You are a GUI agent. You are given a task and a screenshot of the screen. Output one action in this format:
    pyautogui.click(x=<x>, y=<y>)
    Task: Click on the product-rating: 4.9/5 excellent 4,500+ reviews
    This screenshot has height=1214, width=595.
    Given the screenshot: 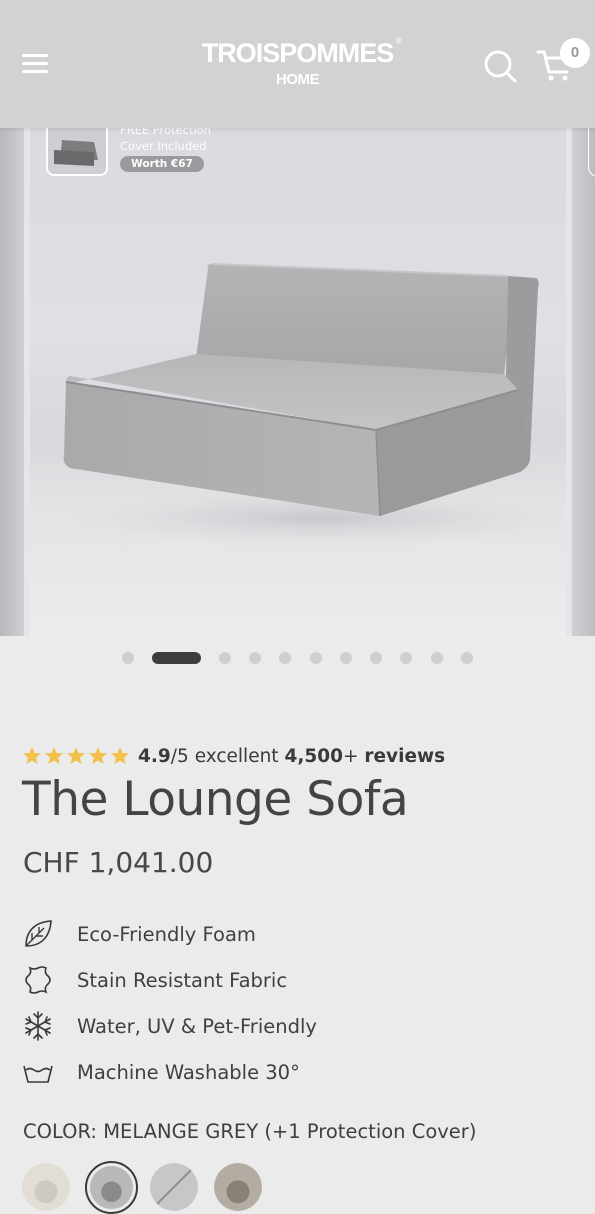 What is the action you would take?
    pyautogui.click(x=233, y=756)
    